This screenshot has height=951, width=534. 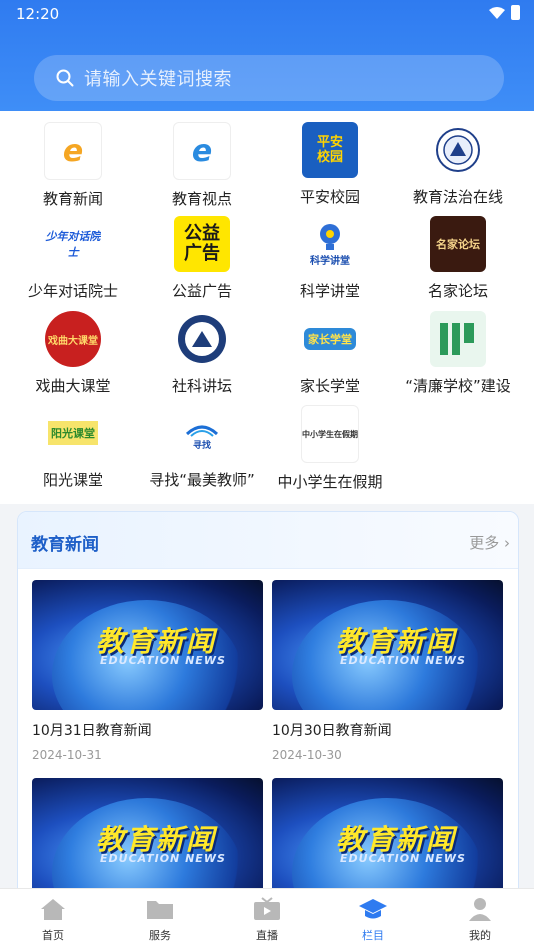 I want to click on category-public-ad: 公益 广告 公益广告, so click(x=202, y=258).